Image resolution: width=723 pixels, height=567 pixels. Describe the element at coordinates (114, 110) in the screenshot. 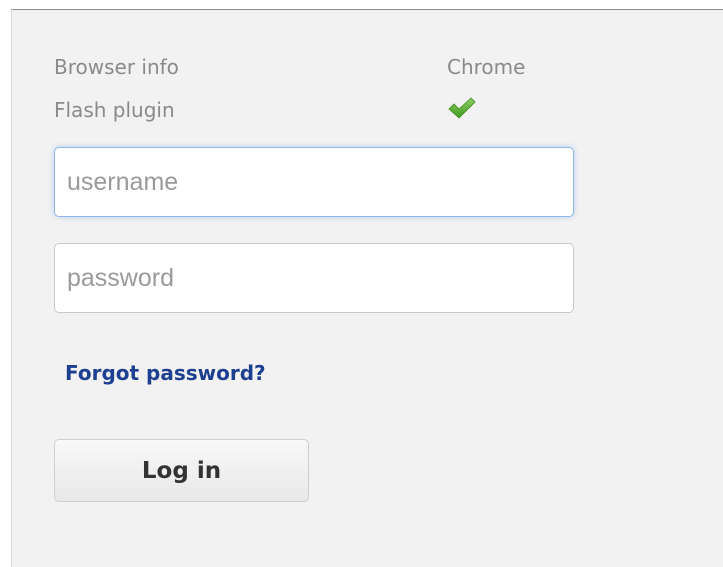

I see `flash-plugin-label: Flash plugin` at that location.